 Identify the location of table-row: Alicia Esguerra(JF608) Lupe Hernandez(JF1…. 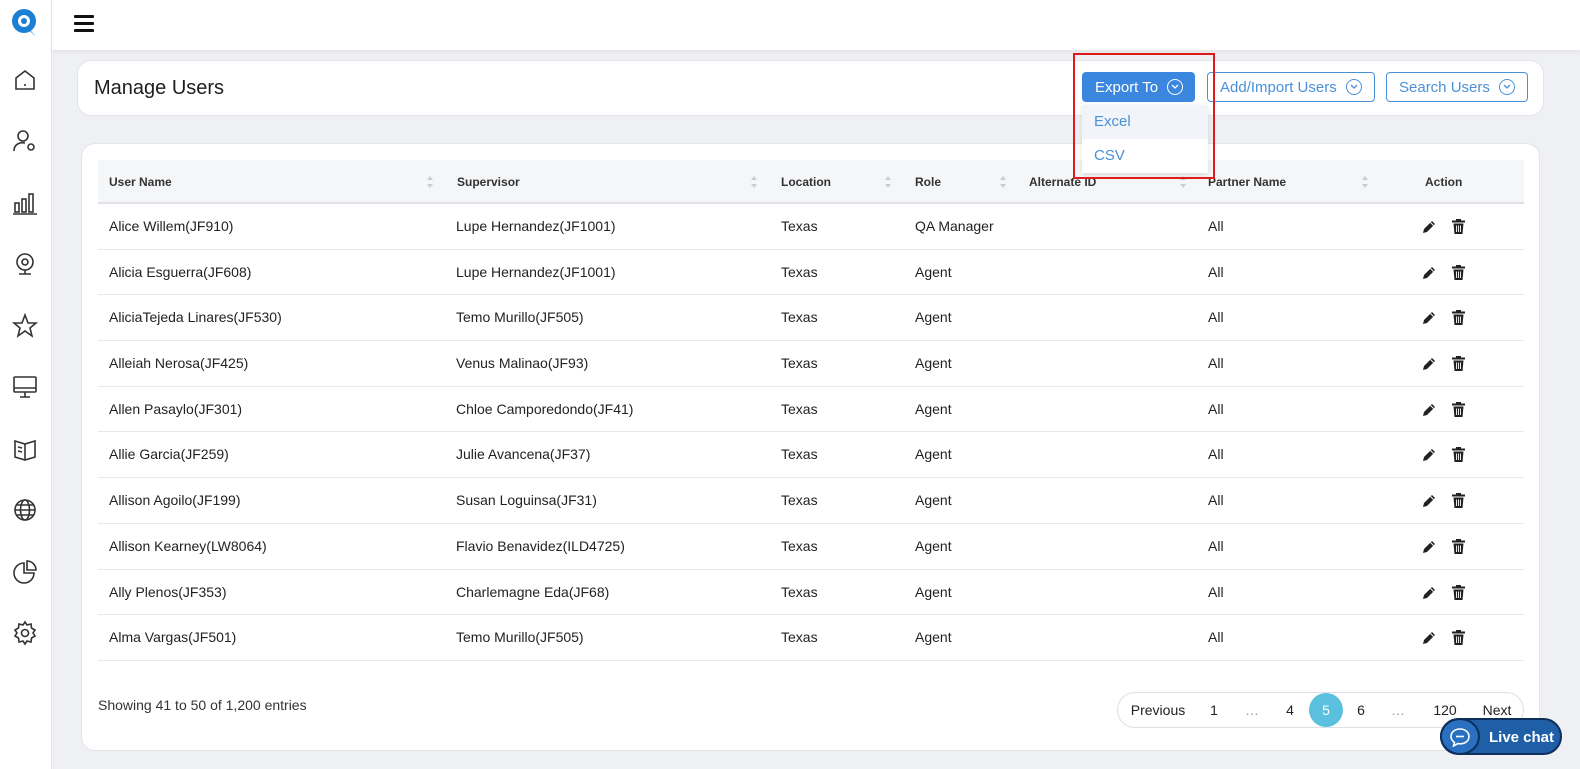
(811, 273).